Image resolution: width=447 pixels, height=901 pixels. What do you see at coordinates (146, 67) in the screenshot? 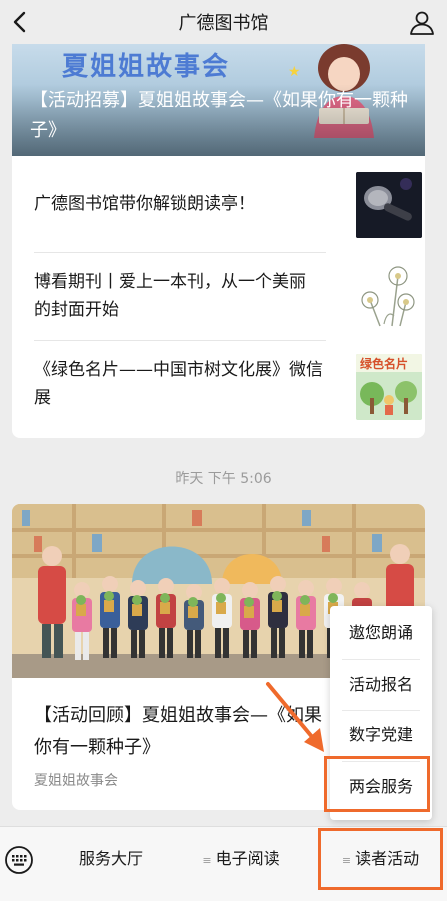
I see `banner-text: 夏姐姐故事会` at bounding box center [146, 67].